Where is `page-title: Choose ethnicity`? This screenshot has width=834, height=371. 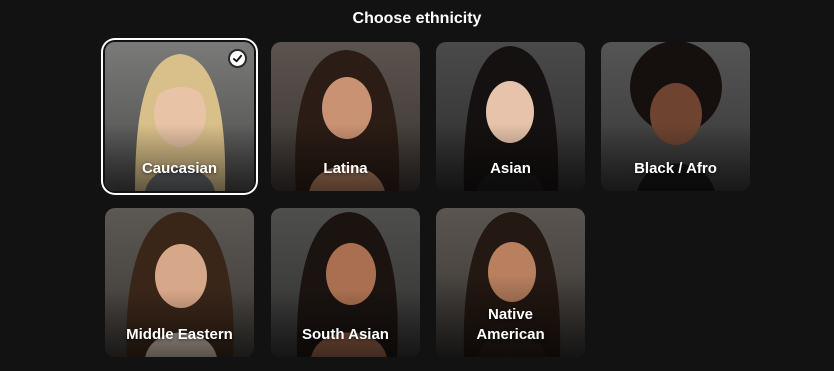
page-title: Choose ethnicity is located at coordinates (417, 18).